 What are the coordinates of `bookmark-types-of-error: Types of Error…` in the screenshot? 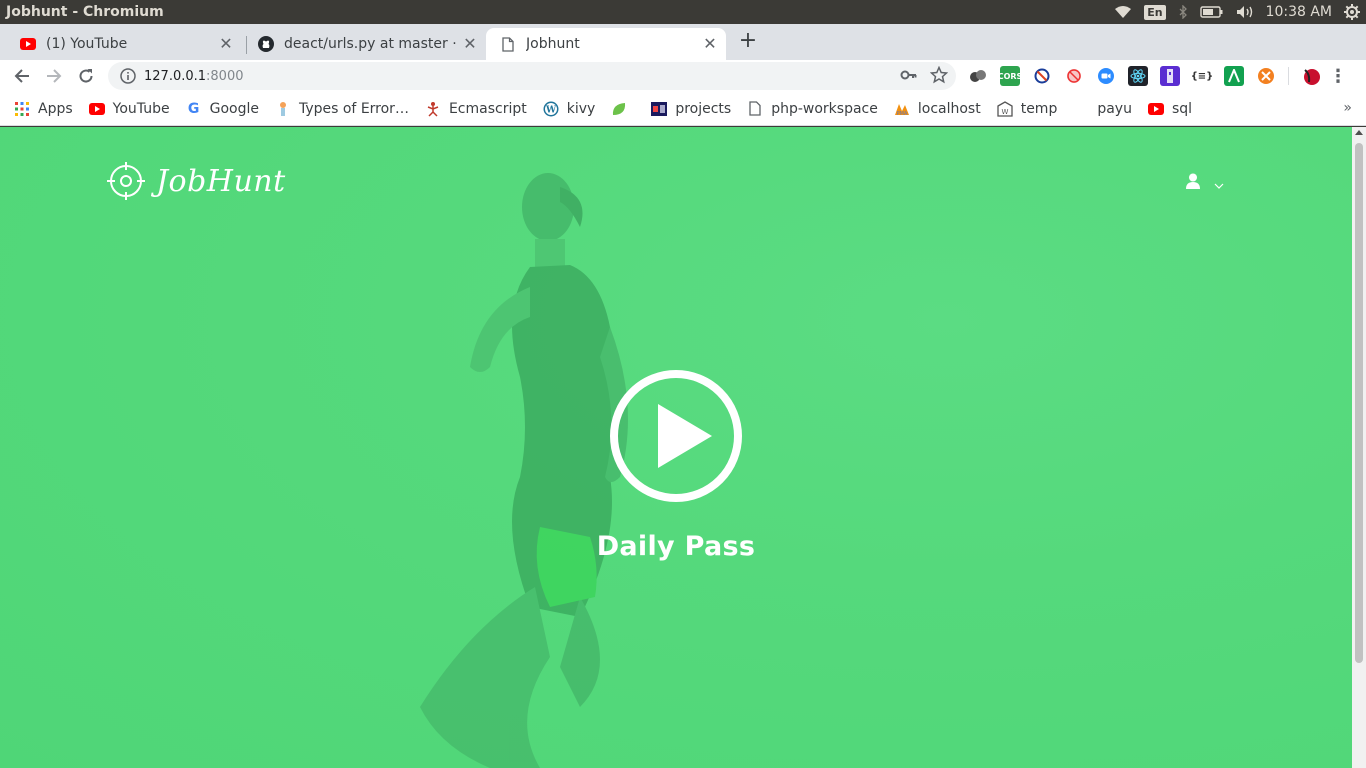 It's located at (342, 109).